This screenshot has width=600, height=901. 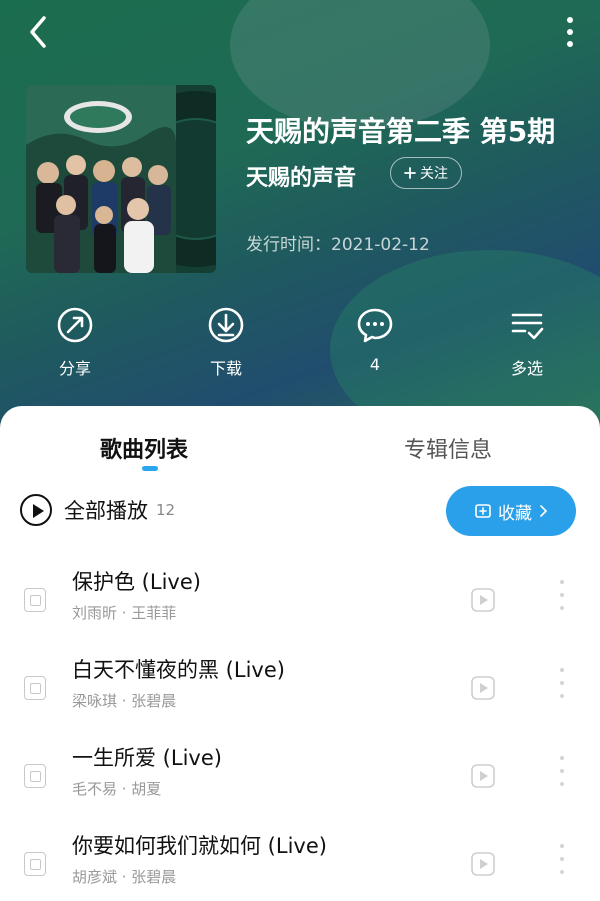 What do you see at coordinates (526, 368) in the screenshot?
I see `multi-select-label: 多选` at bounding box center [526, 368].